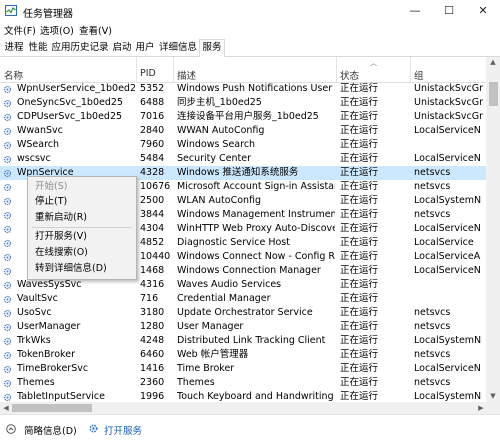 The width and height of the screenshot is (500, 446). Describe the element at coordinates (145, 47) in the screenshot. I see `tab-users: 用户` at that location.